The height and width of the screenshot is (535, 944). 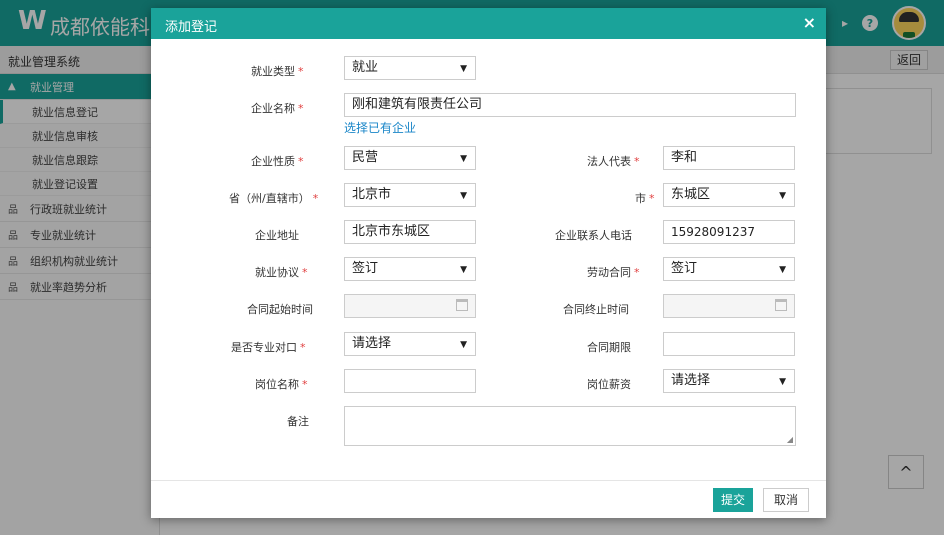 What do you see at coordinates (729, 344) in the screenshot?
I see `contract-term-input` at bounding box center [729, 344].